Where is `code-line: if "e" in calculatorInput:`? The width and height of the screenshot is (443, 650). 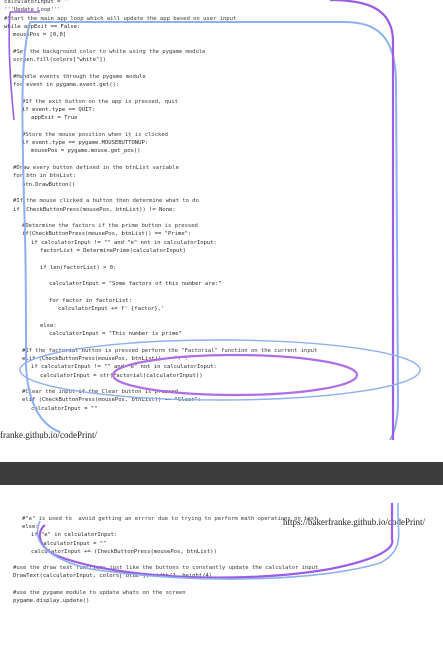 code-line: if "e" in calculatorInput: is located at coordinates (74, 535).